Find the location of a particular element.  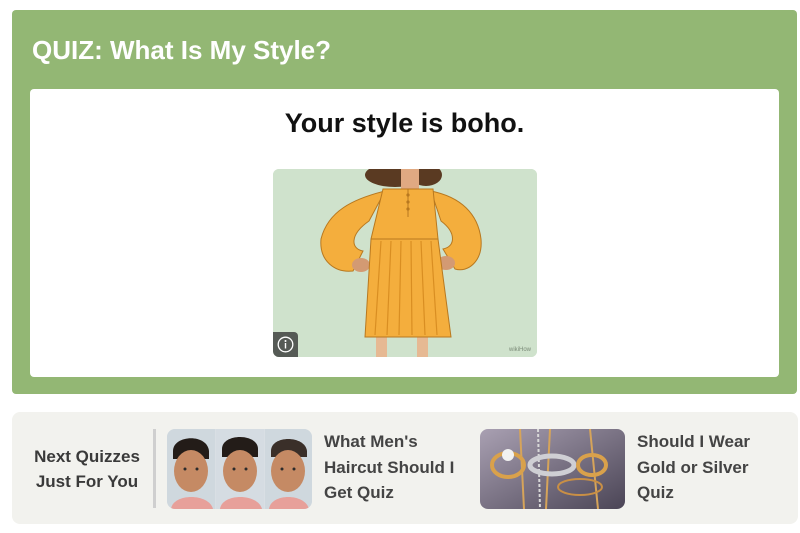

next-quiz-item-haircut: What Men's Haircut Should I Get Quiz is located at coordinates (317, 469).